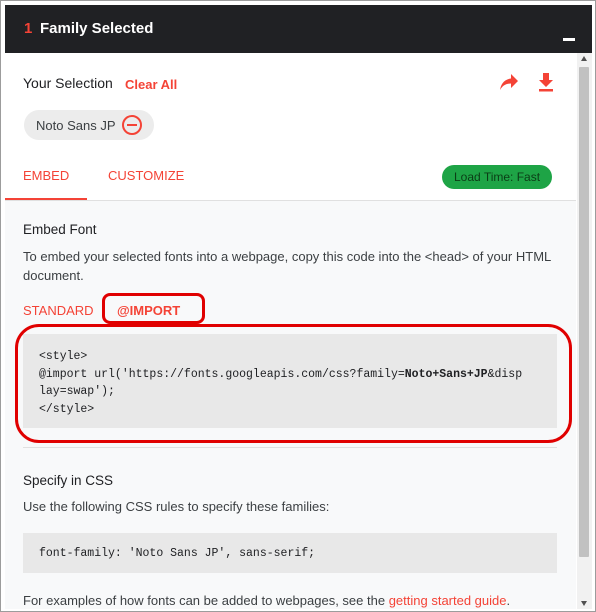 Image resolution: width=596 pixels, height=612 pixels. I want to click on scroll-down-icon, so click(584, 603).